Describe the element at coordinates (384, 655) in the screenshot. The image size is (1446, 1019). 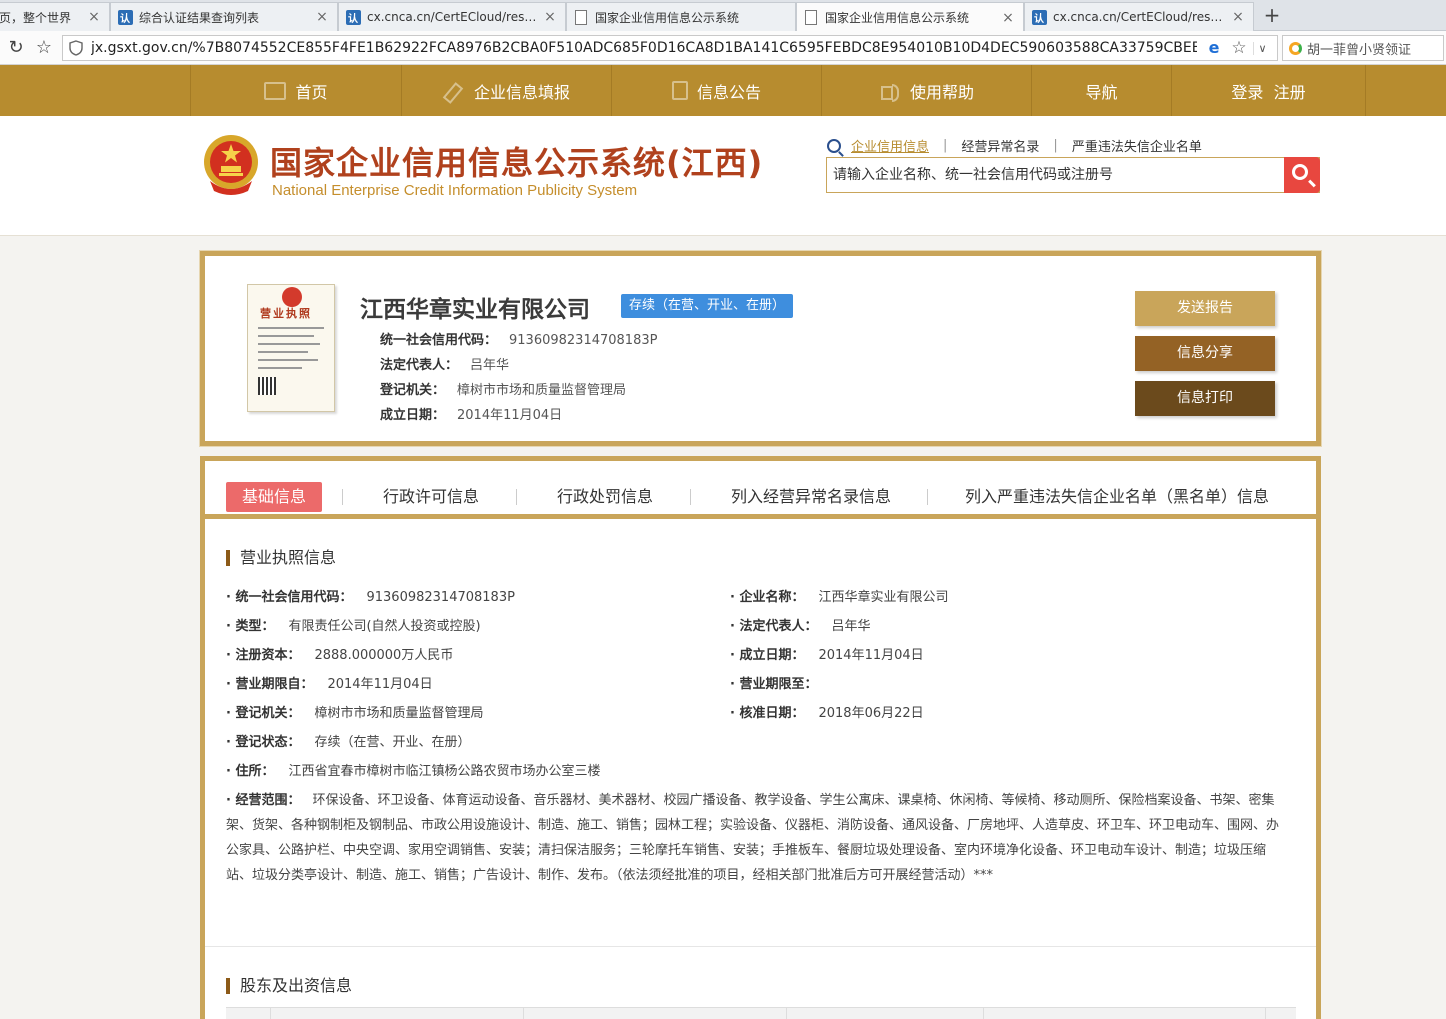
I see `field-value: 2888.000000万人民币` at that location.